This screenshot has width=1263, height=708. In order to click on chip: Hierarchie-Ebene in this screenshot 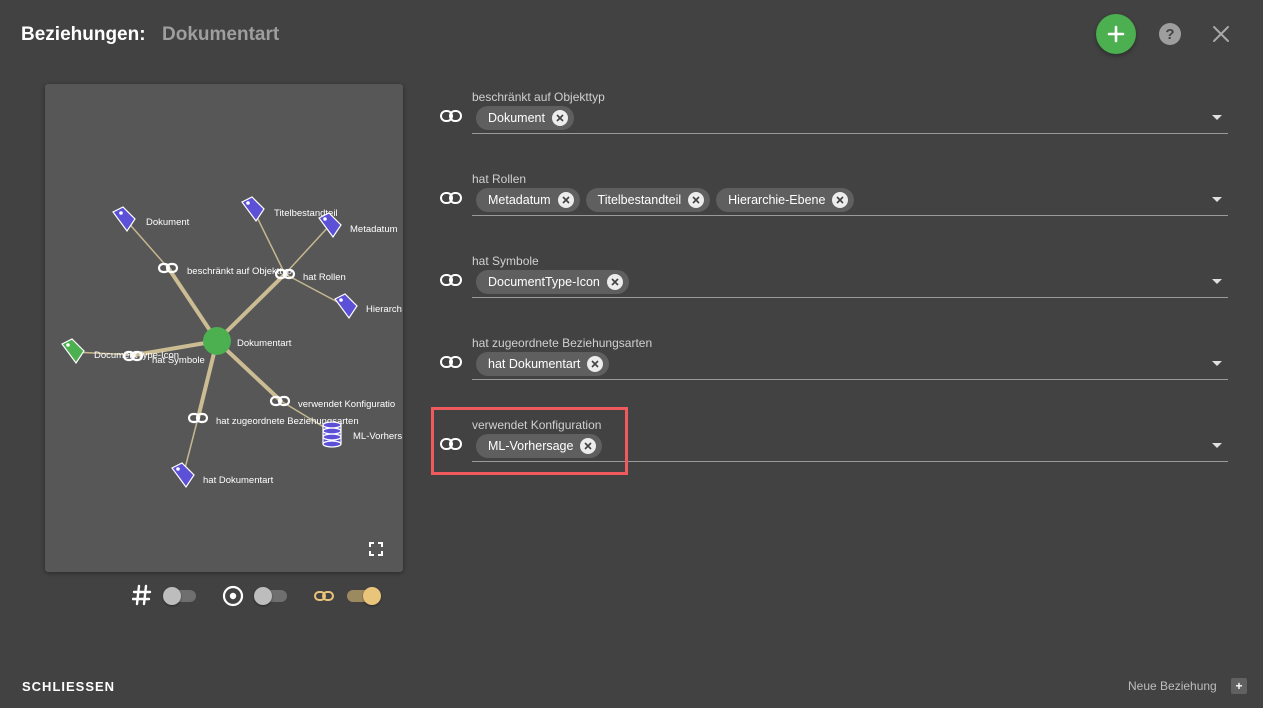, I will do `click(785, 200)`.